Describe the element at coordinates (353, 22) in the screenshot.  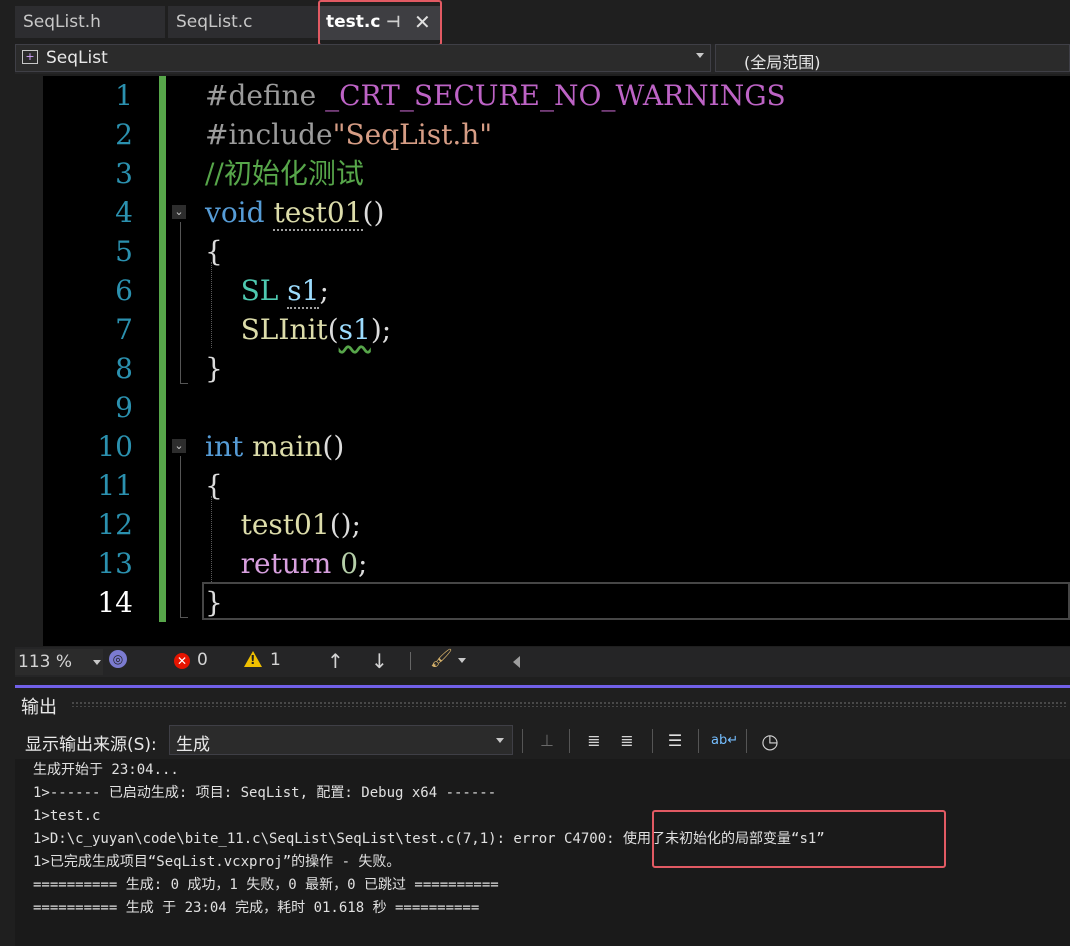
I see `tab-label: test.c` at that location.